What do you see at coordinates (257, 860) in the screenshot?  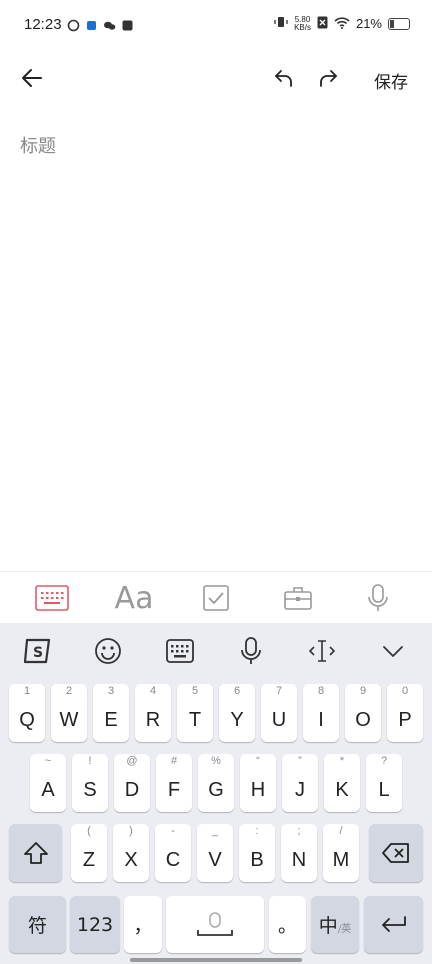 I see `key-label: B` at bounding box center [257, 860].